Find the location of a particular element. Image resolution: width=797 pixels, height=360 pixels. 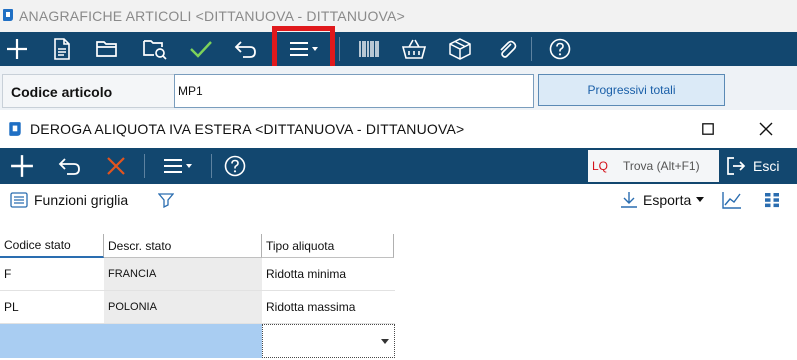

cell-descr-stato: POLONIA is located at coordinates (183, 307).